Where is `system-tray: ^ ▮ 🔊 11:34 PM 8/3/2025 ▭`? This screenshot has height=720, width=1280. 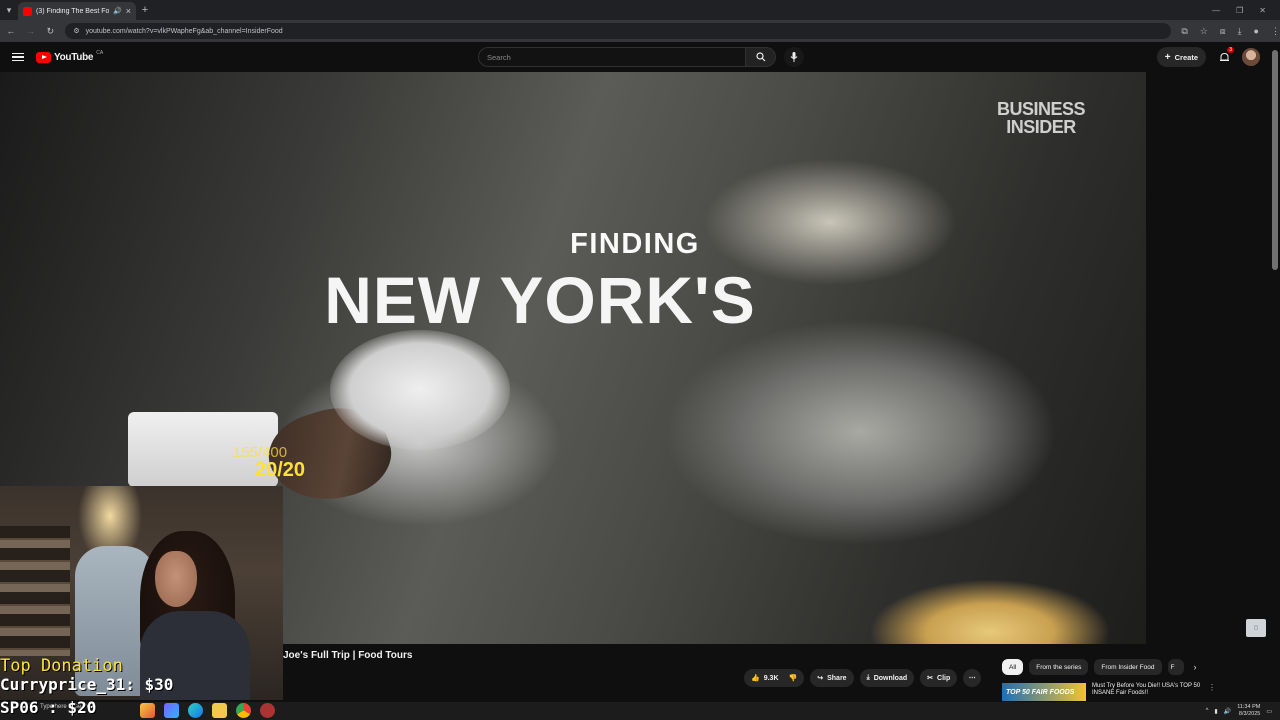
system-tray: ^ ▮ 🔊 11:34 PM 8/3/2025 ▭ is located at coordinates (1239, 711).